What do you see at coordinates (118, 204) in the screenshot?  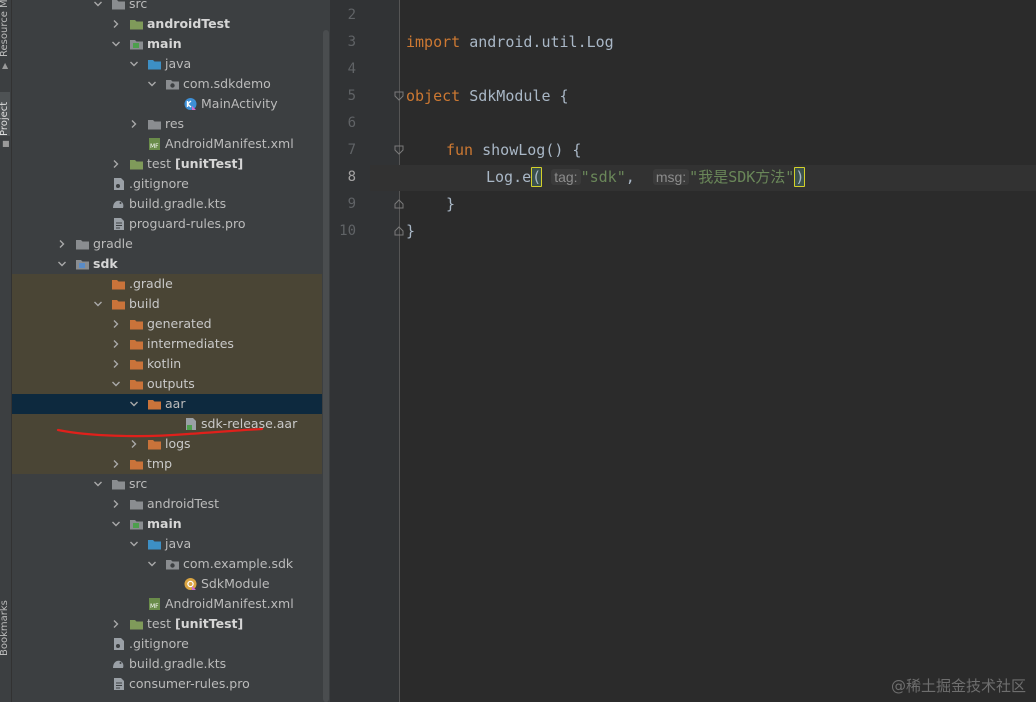 I see `gradle-file-icon` at bounding box center [118, 204].